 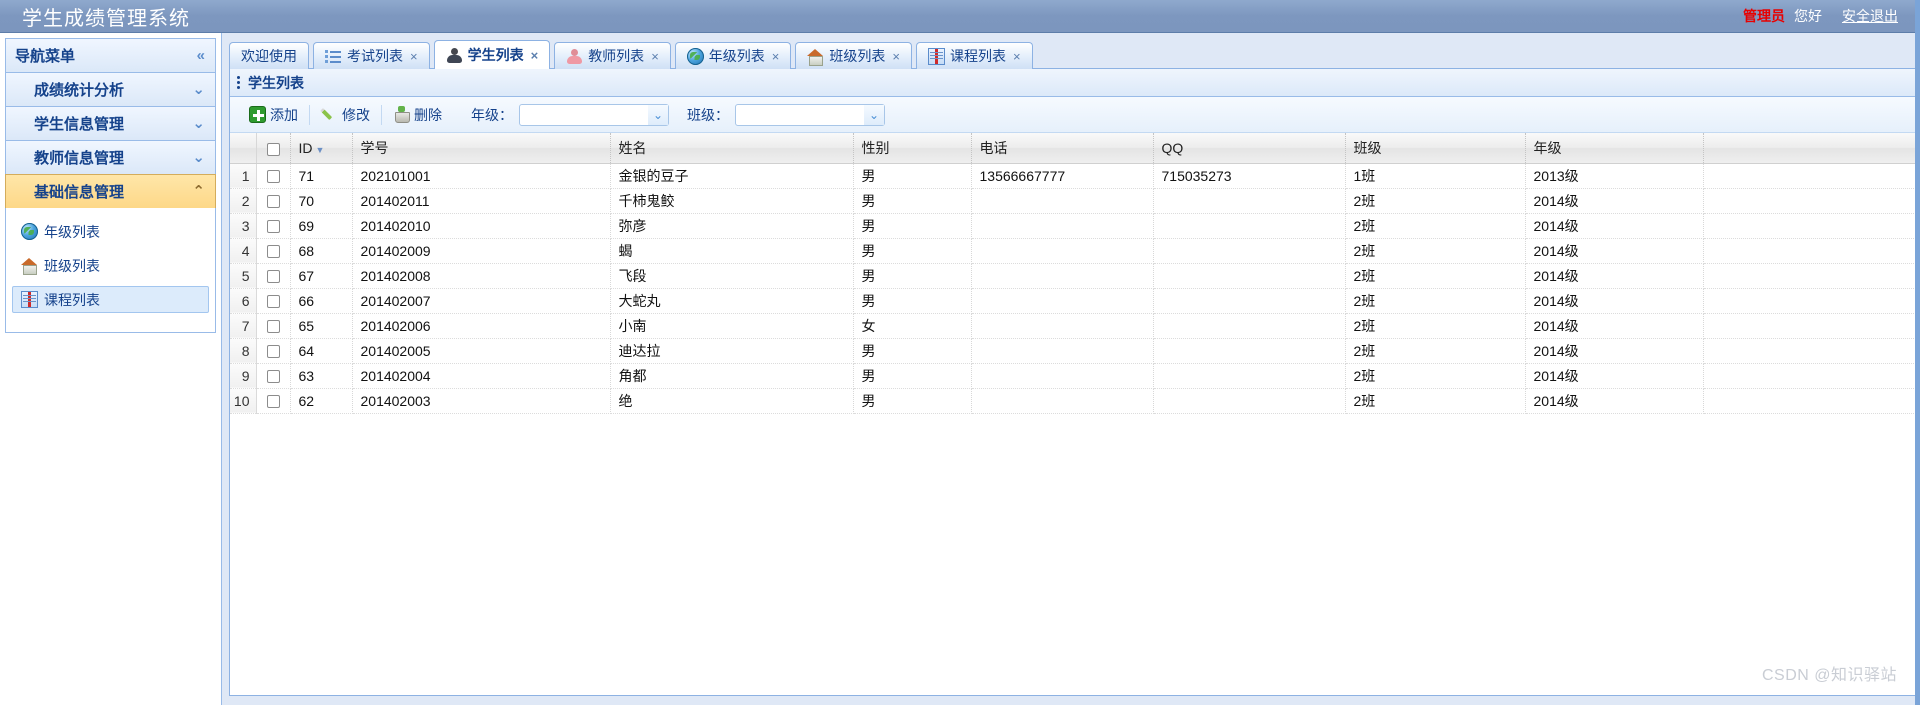 What do you see at coordinates (594, 114) in the screenshot?
I see `grade-select: ⌄` at bounding box center [594, 114].